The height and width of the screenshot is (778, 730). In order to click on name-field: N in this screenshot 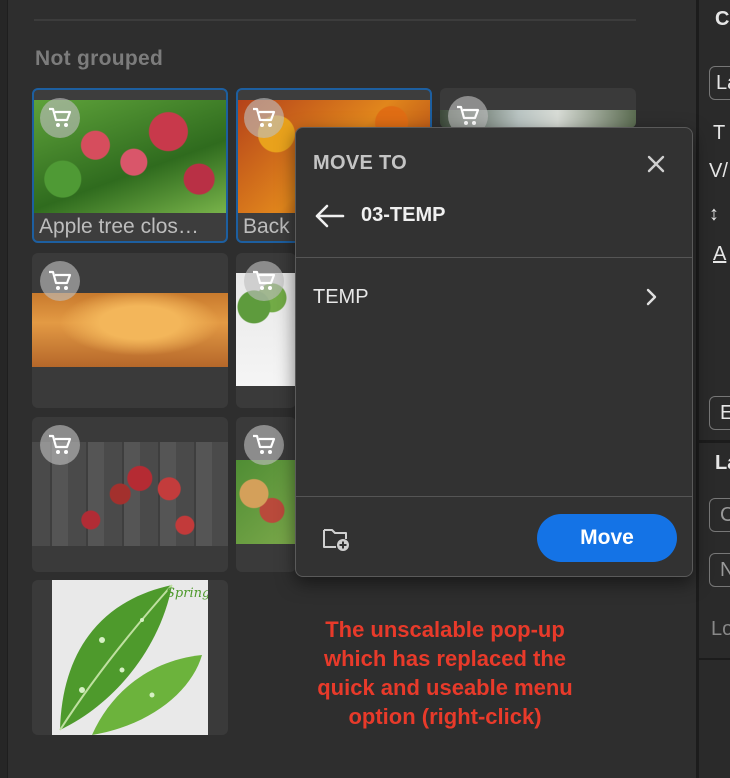, I will do `click(719, 570)`.